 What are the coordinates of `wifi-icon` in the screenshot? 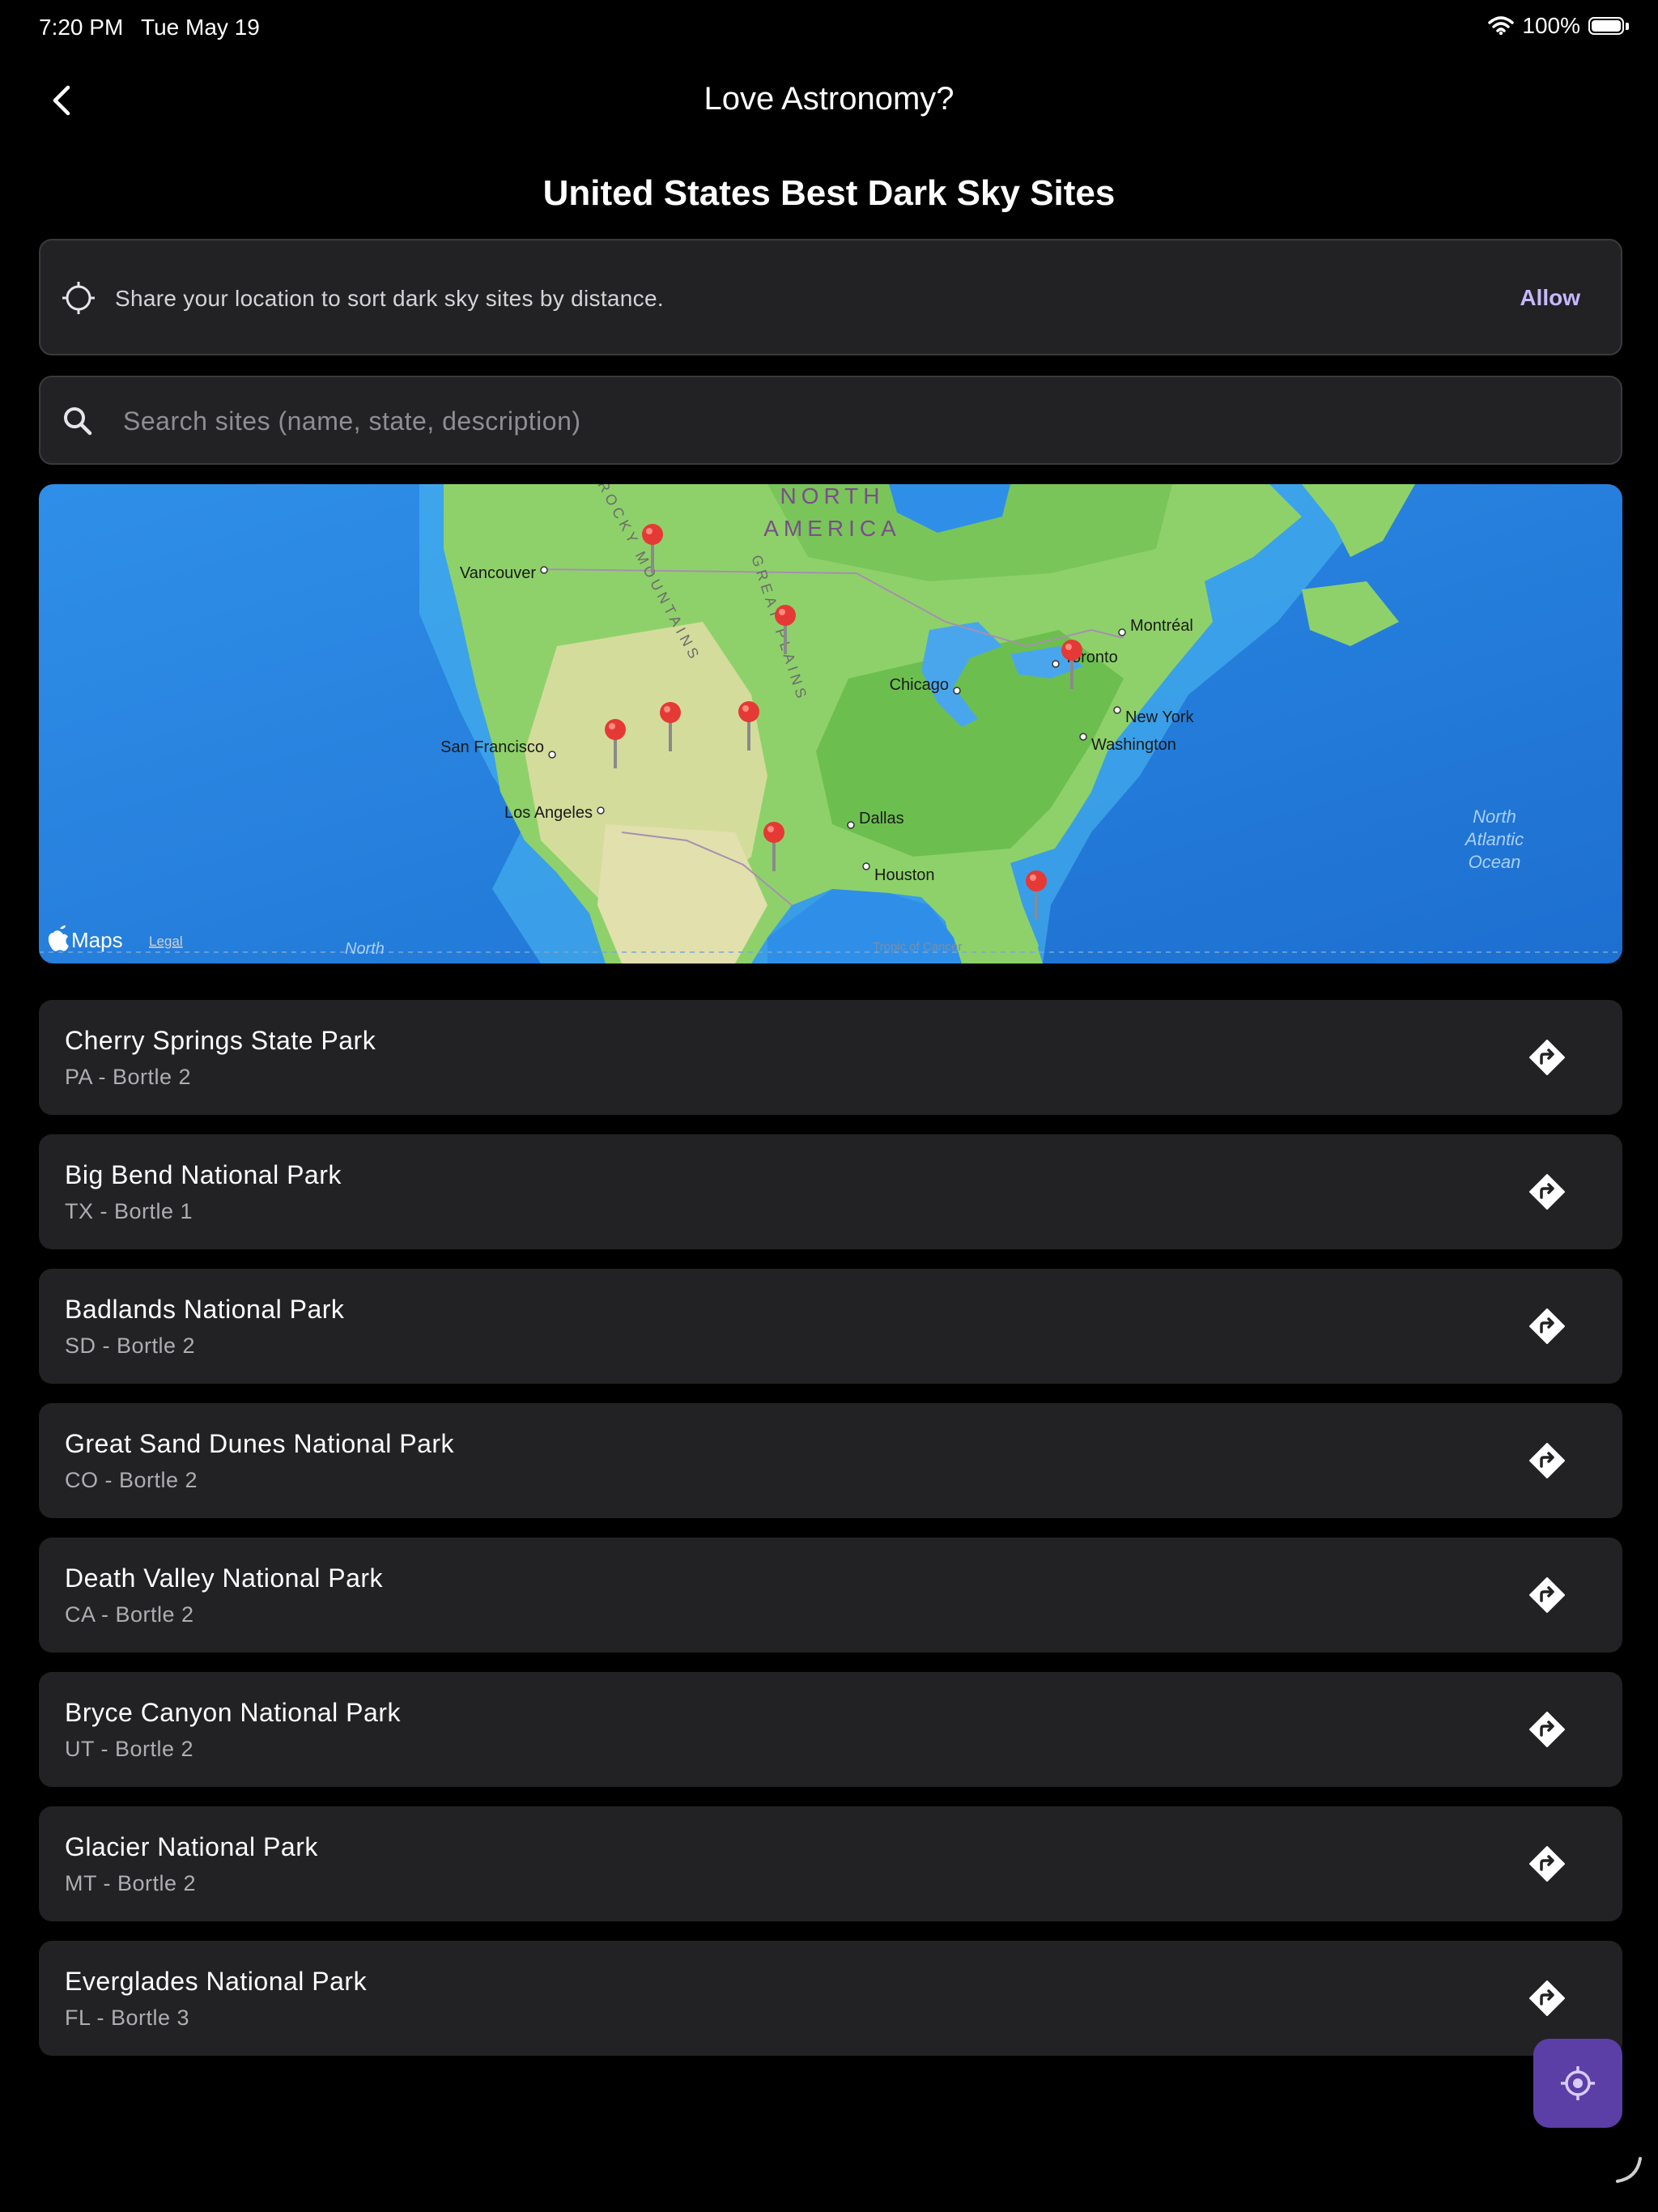 It's located at (1501, 26).